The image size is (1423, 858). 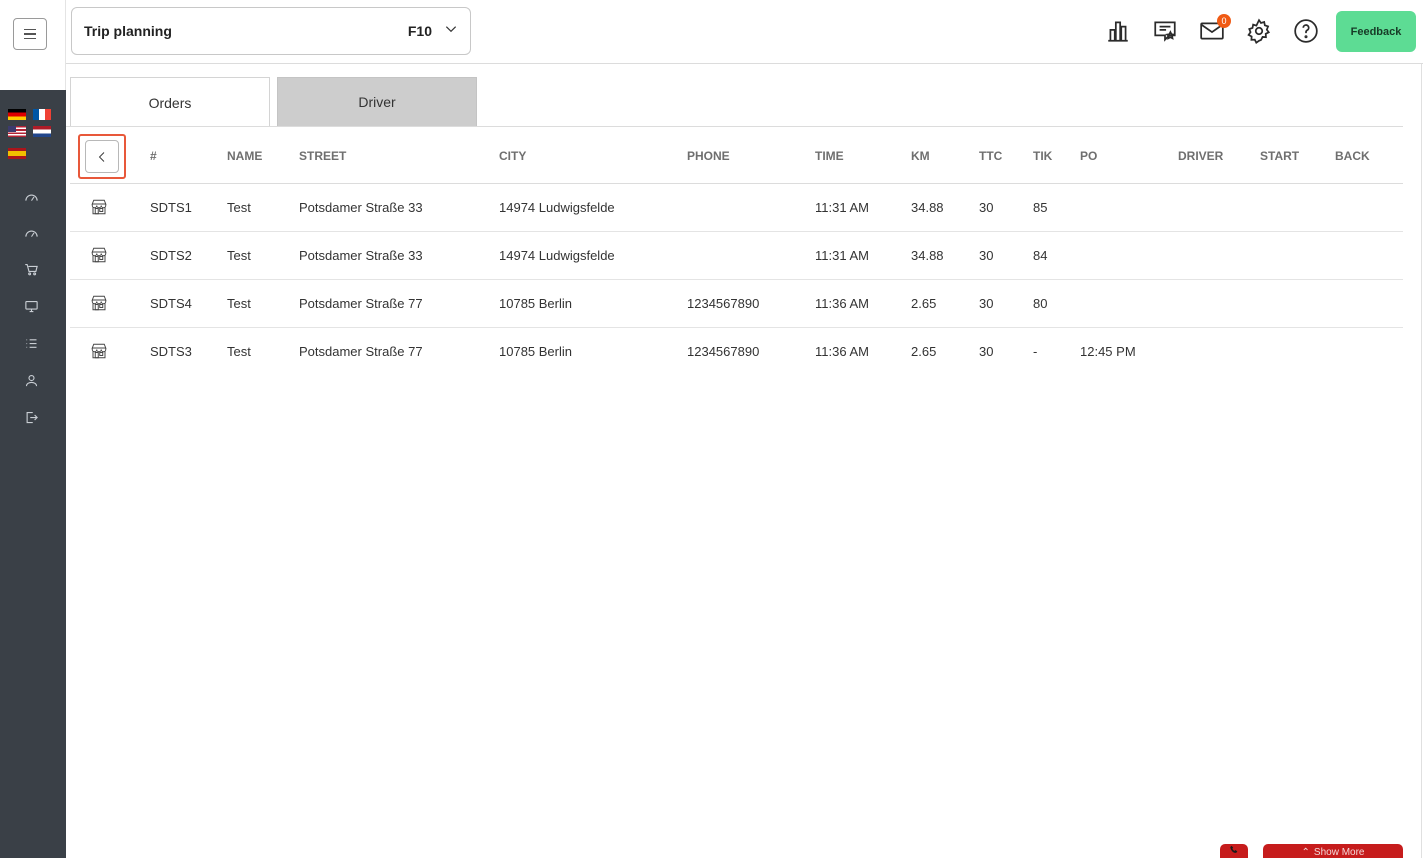 I want to click on column-header-driver: DRIVER, so click(x=1201, y=156).